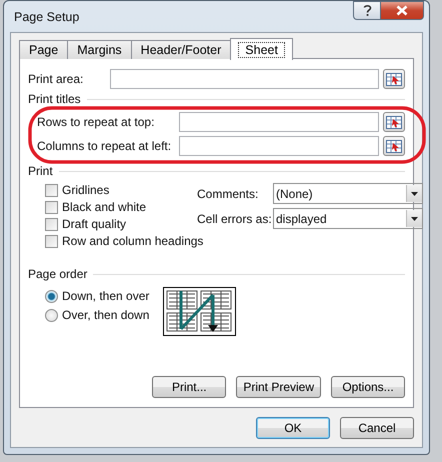 Image resolution: width=442 pixels, height=462 pixels. What do you see at coordinates (54, 99) in the screenshot?
I see `group-heading: Print titles` at bounding box center [54, 99].